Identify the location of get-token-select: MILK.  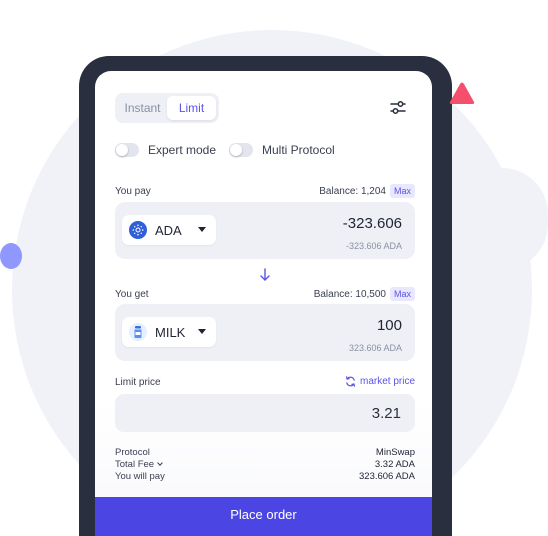
(169, 332).